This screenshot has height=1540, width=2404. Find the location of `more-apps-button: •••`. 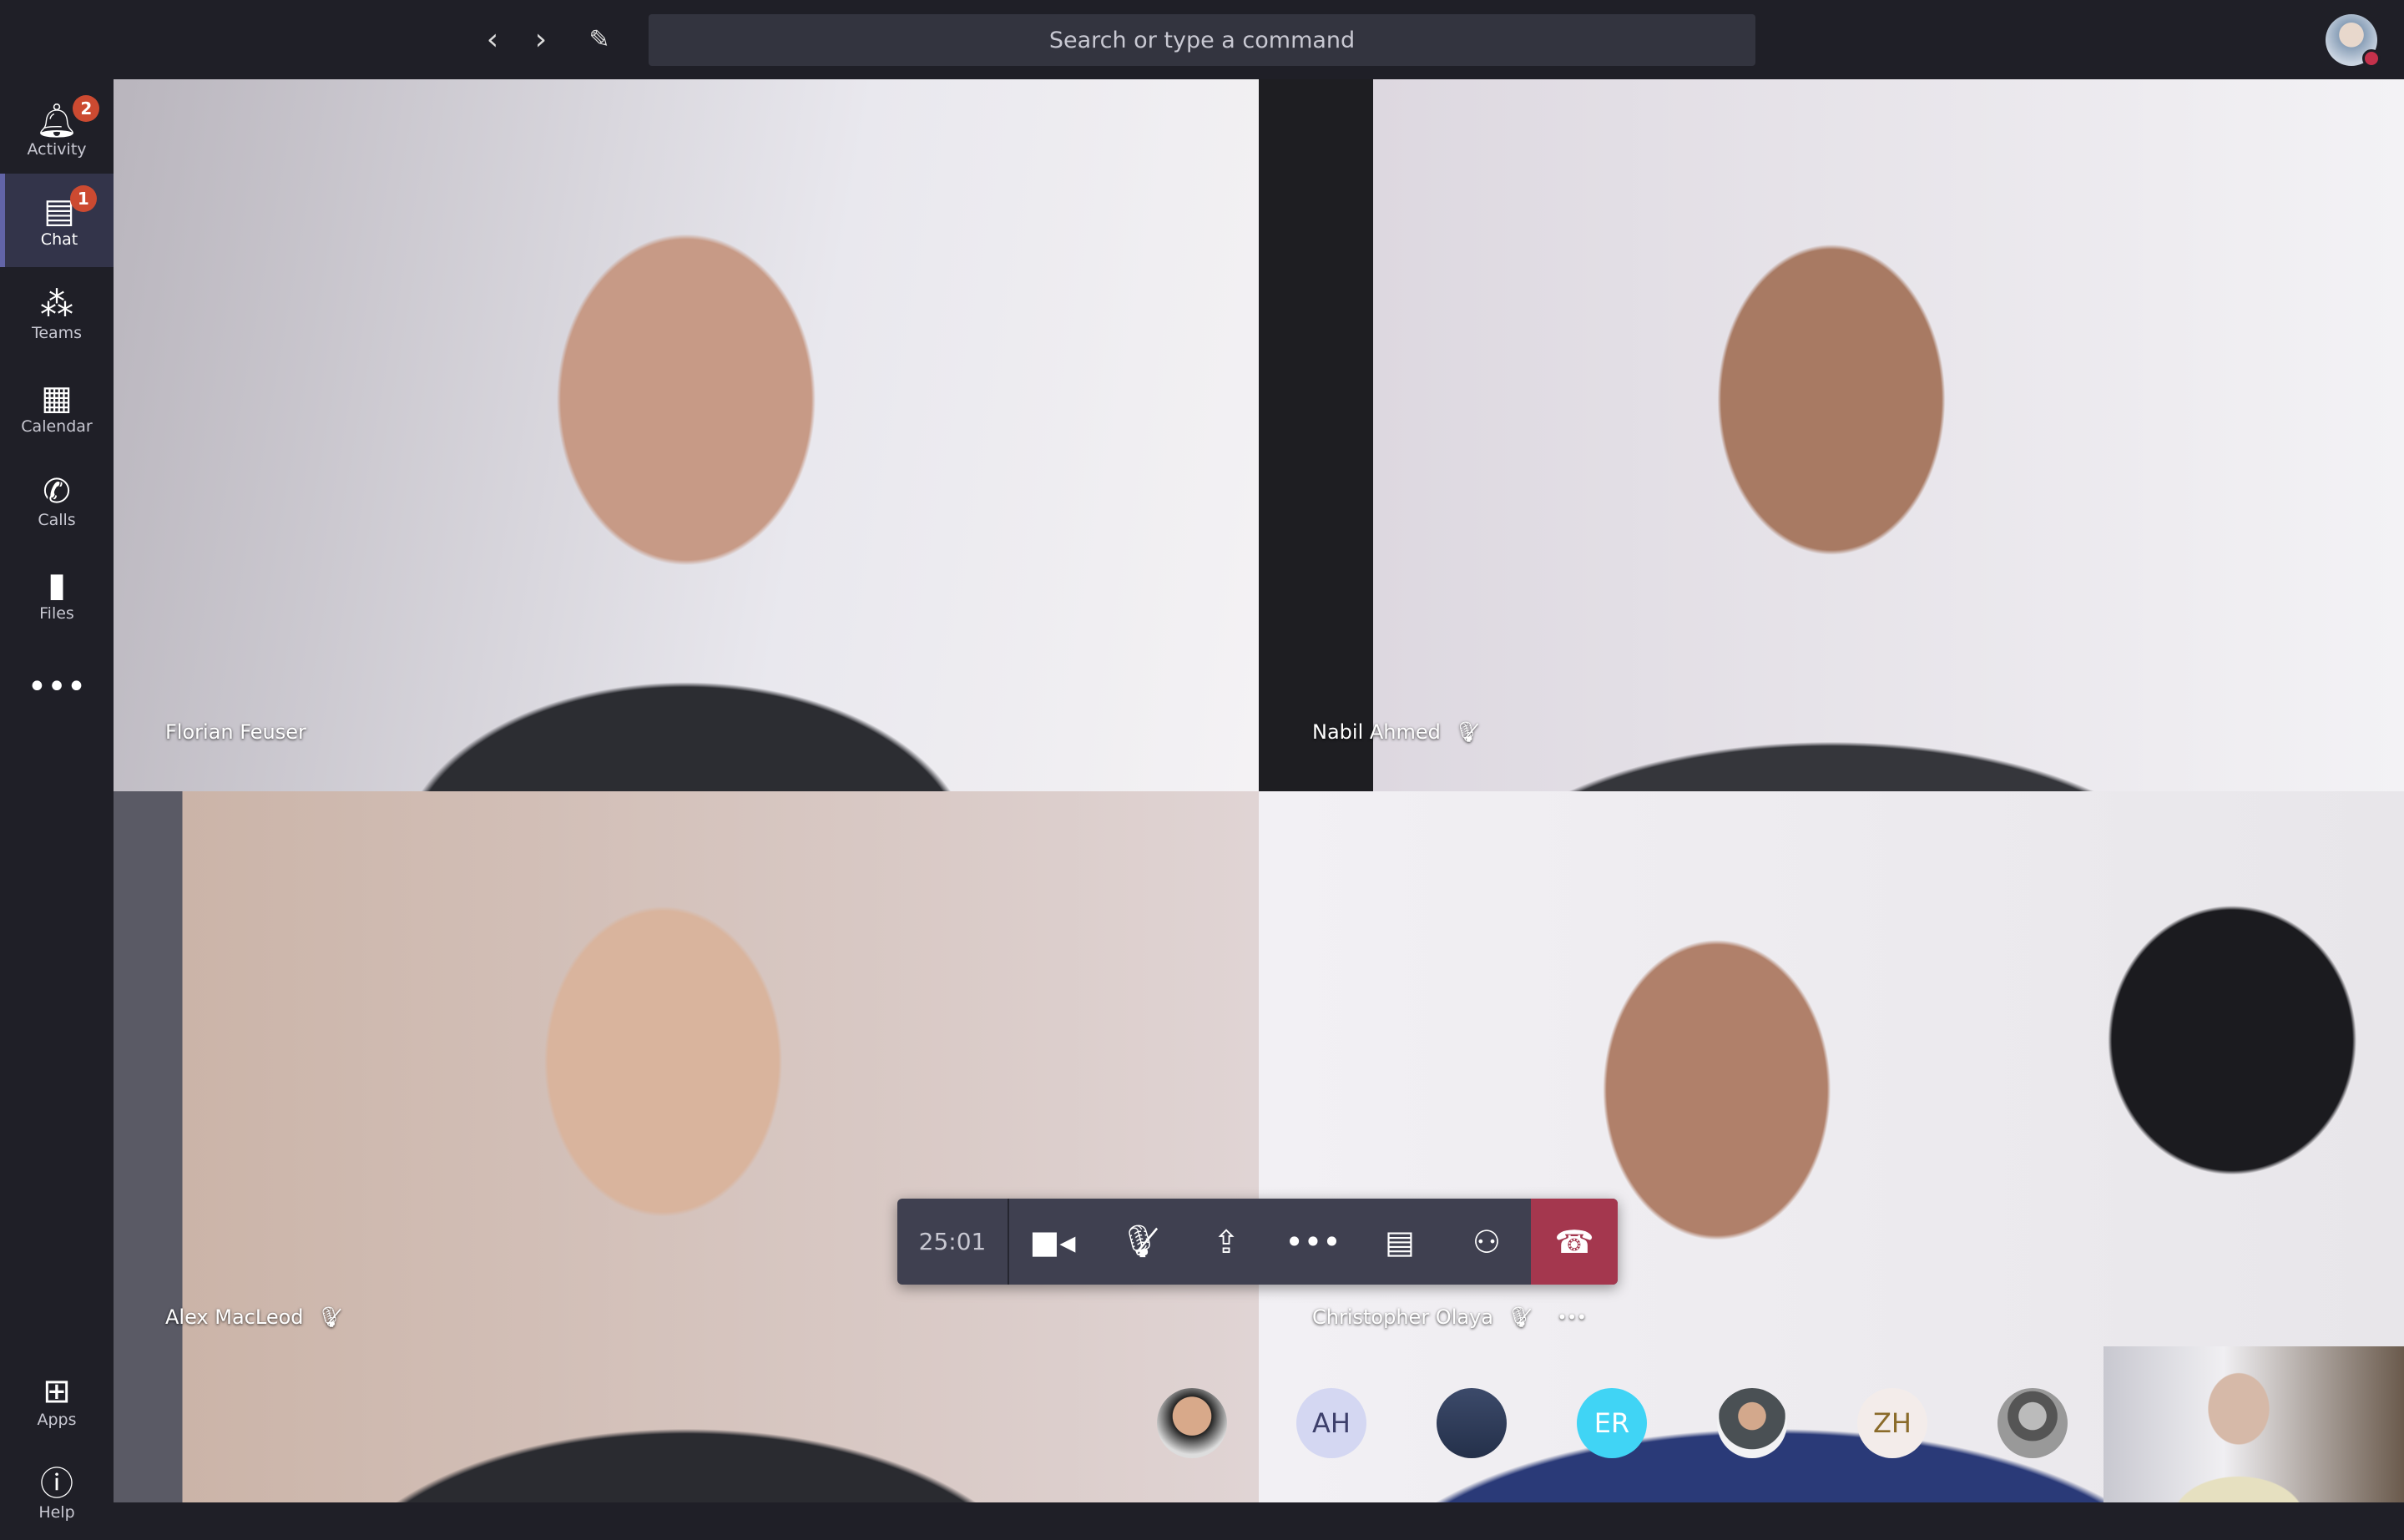

more-apps-button: ••• is located at coordinates (57, 687).